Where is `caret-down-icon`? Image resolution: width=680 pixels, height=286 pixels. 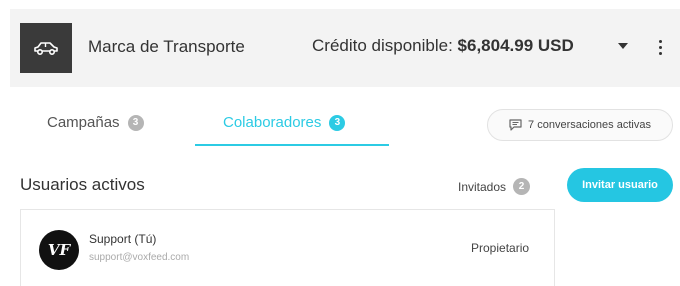 caret-down-icon is located at coordinates (623, 46).